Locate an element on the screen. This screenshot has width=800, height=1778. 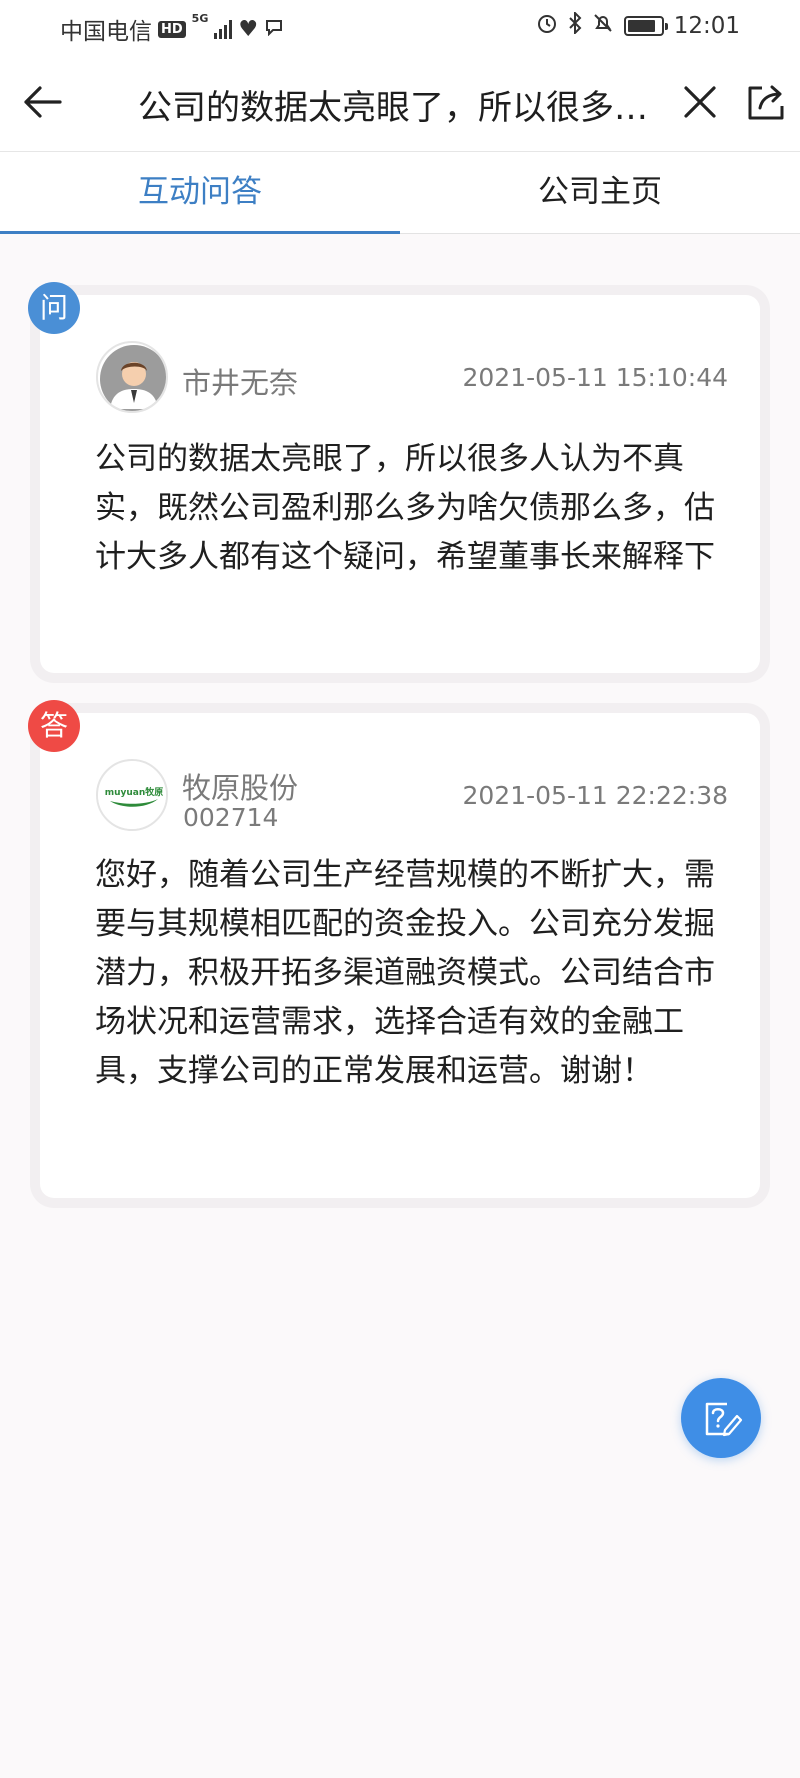
answer-author: 牧原股份 is located at coordinates (240, 788).